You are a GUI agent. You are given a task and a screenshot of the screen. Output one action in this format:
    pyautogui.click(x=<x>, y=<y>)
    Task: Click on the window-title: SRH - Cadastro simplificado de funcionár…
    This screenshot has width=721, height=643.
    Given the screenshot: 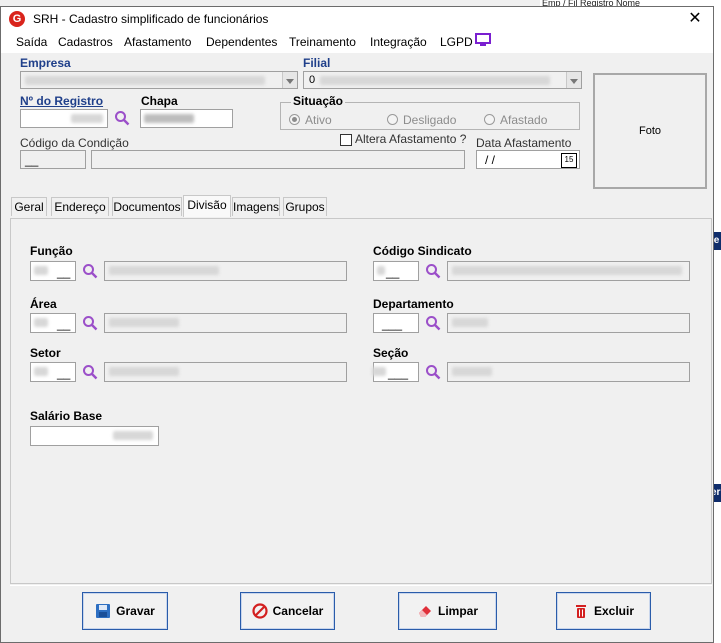 What is the action you would take?
    pyautogui.click(x=151, y=19)
    